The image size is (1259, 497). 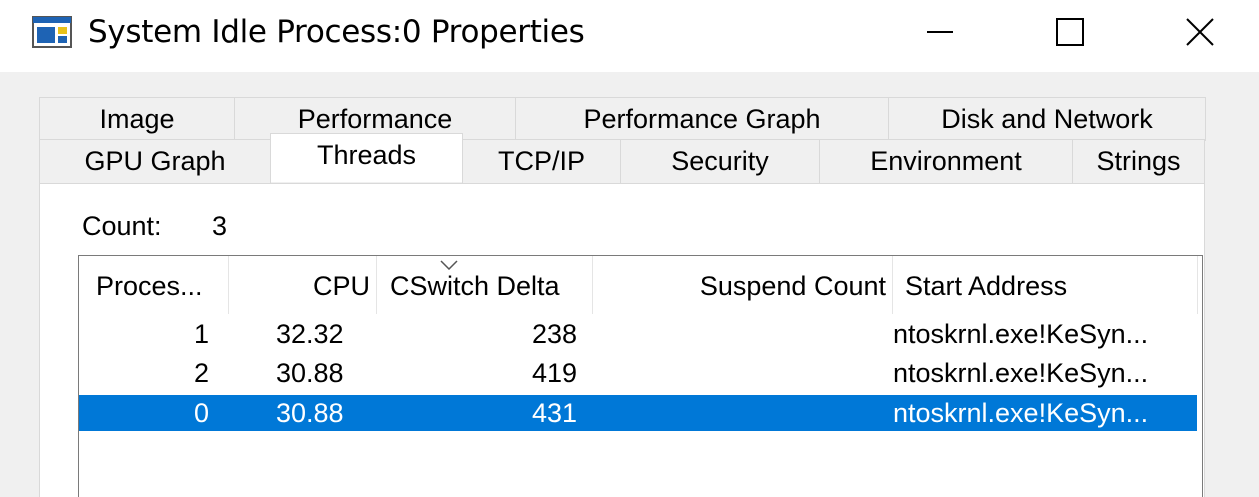 I want to click on tab-strings: Strings, so click(x=1138, y=161).